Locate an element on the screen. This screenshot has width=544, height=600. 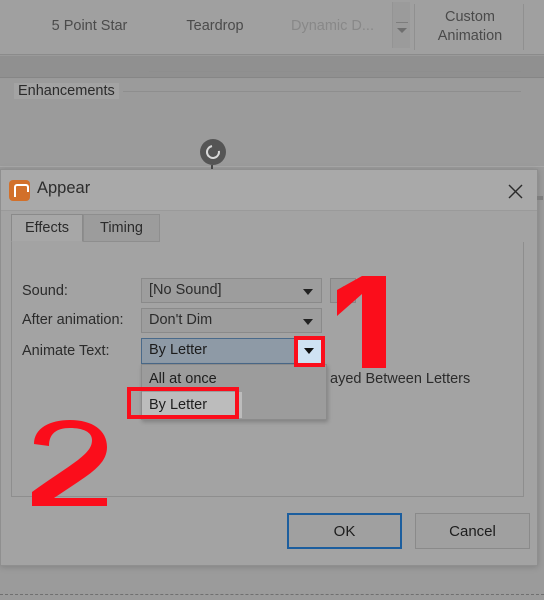
gallery-item-label: Teardrop is located at coordinates (215, 26).